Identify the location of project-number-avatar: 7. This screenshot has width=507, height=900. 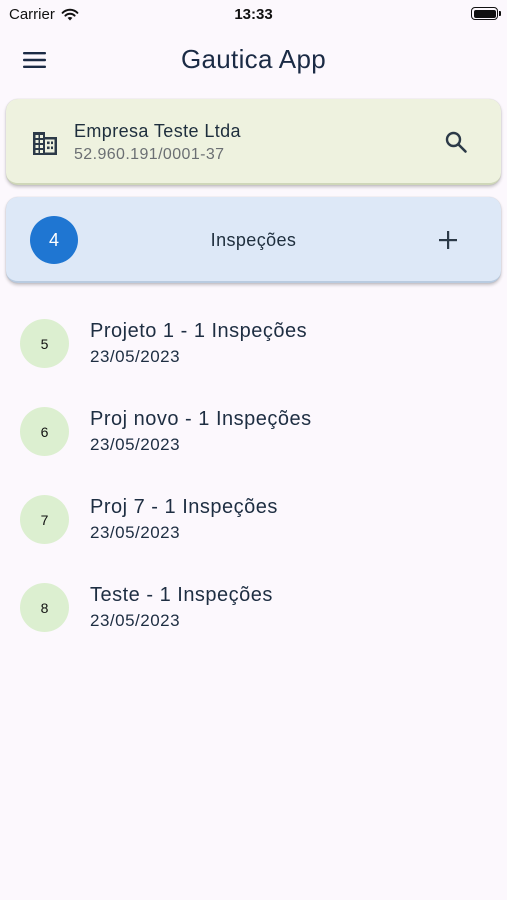
(44, 519).